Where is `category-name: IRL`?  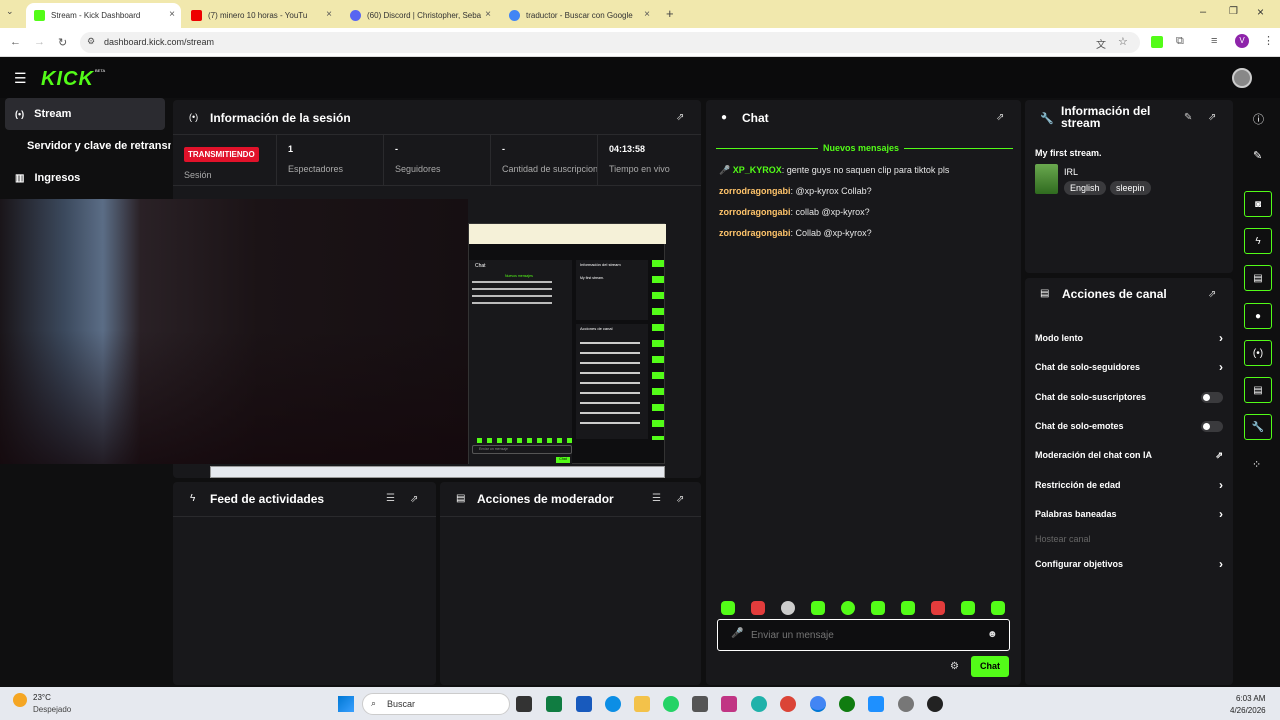 category-name: IRL is located at coordinates (1071, 172).